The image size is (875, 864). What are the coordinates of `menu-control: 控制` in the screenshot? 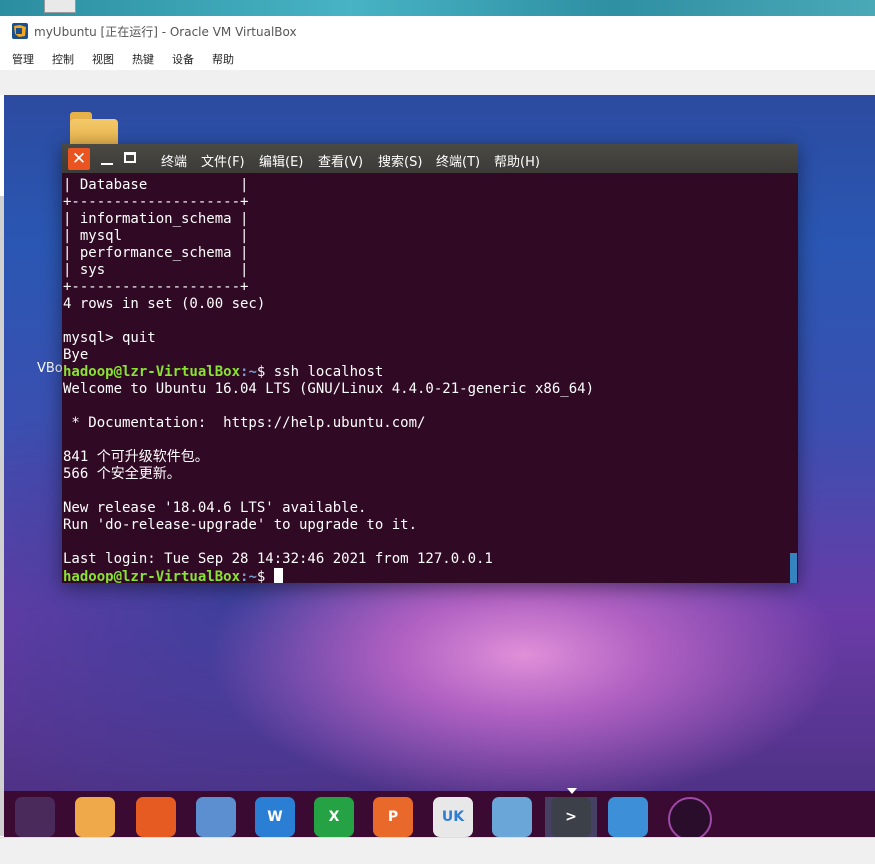 It's located at (63, 59).